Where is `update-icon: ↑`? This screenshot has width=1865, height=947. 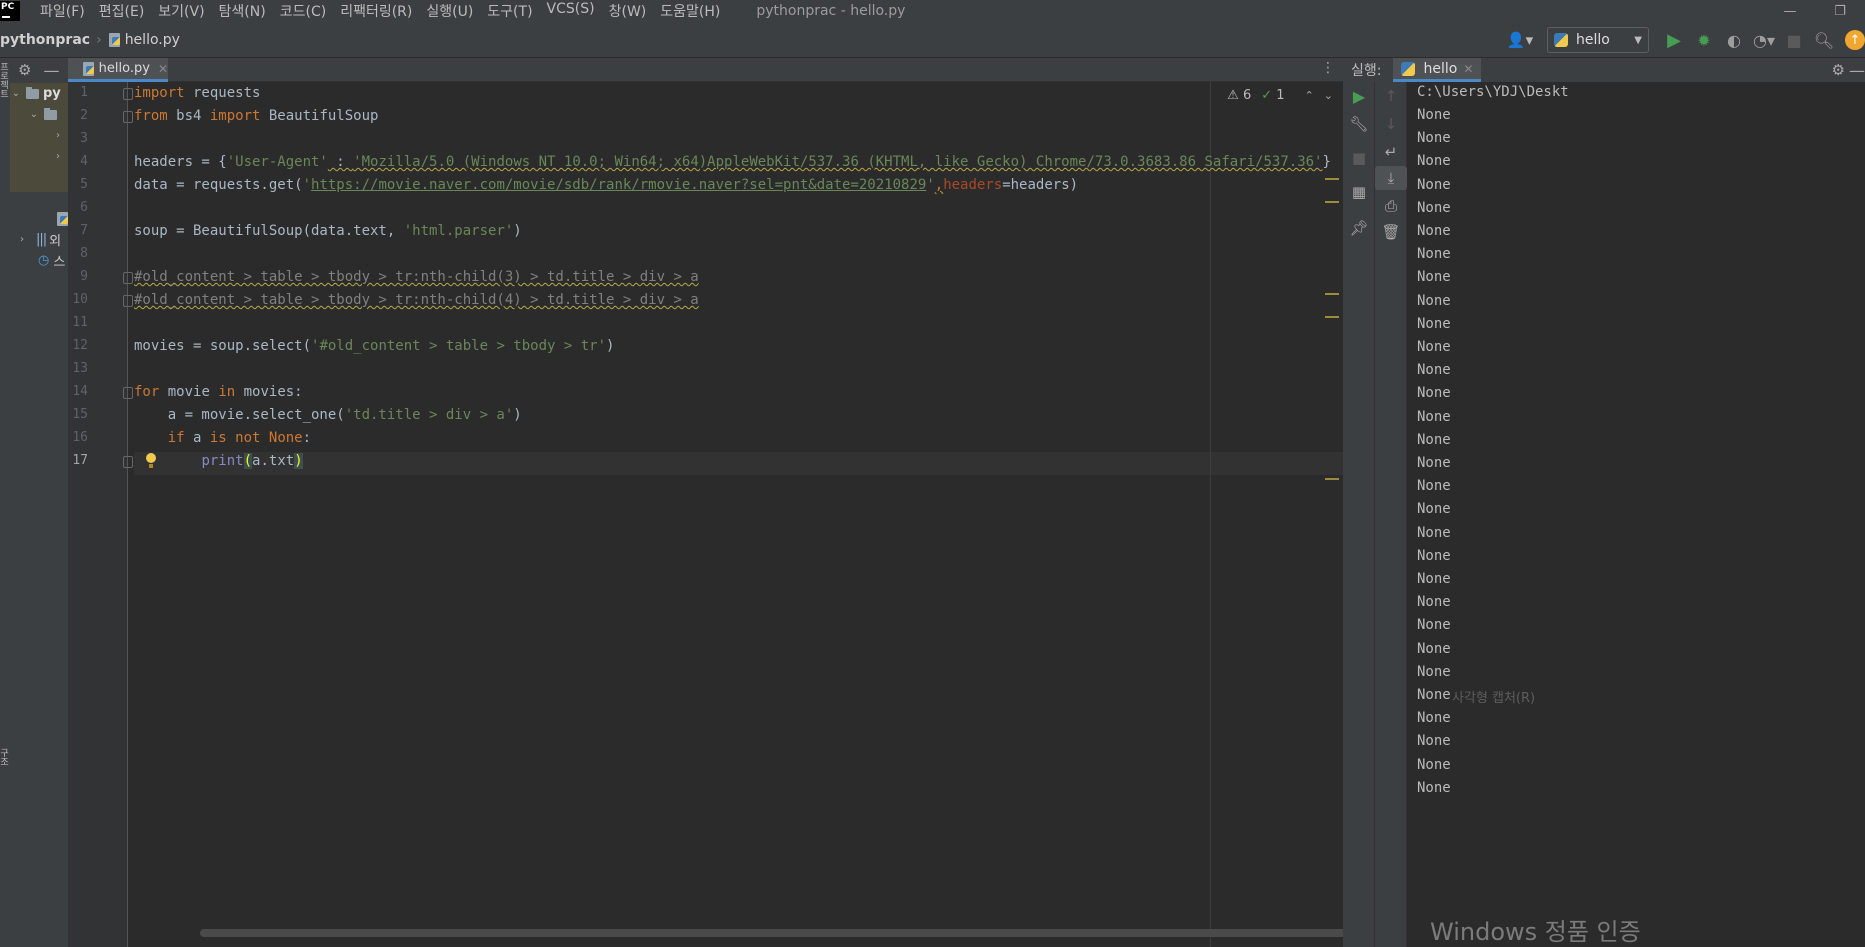 update-icon: ↑ is located at coordinates (1855, 40).